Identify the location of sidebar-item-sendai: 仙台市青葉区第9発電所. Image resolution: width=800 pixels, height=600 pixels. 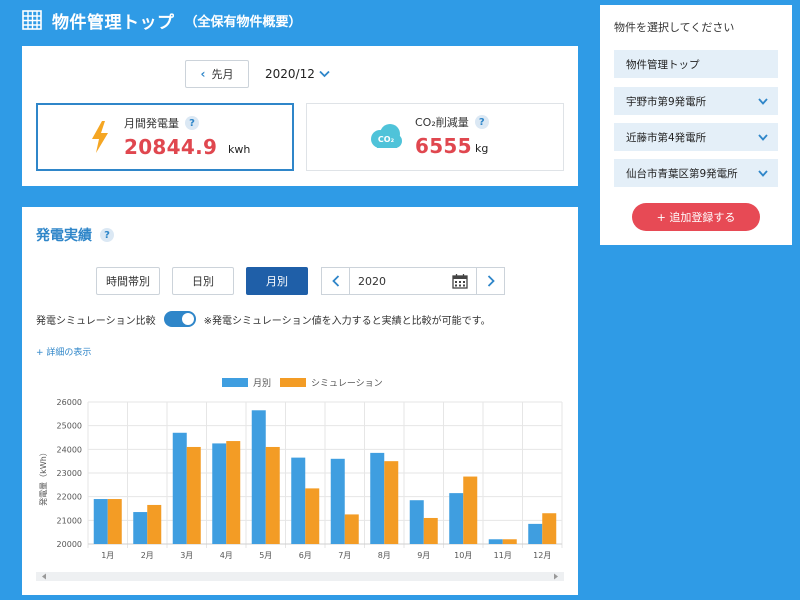
(696, 173).